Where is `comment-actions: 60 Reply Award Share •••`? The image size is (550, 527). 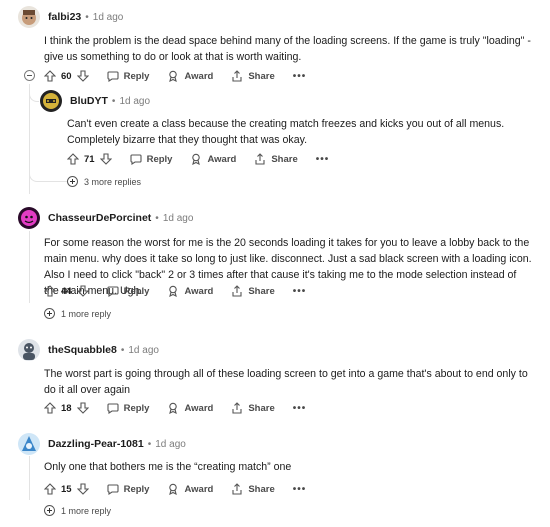 comment-actions: 60 Reply Award Share ••• is located at coordinates (175, 76).